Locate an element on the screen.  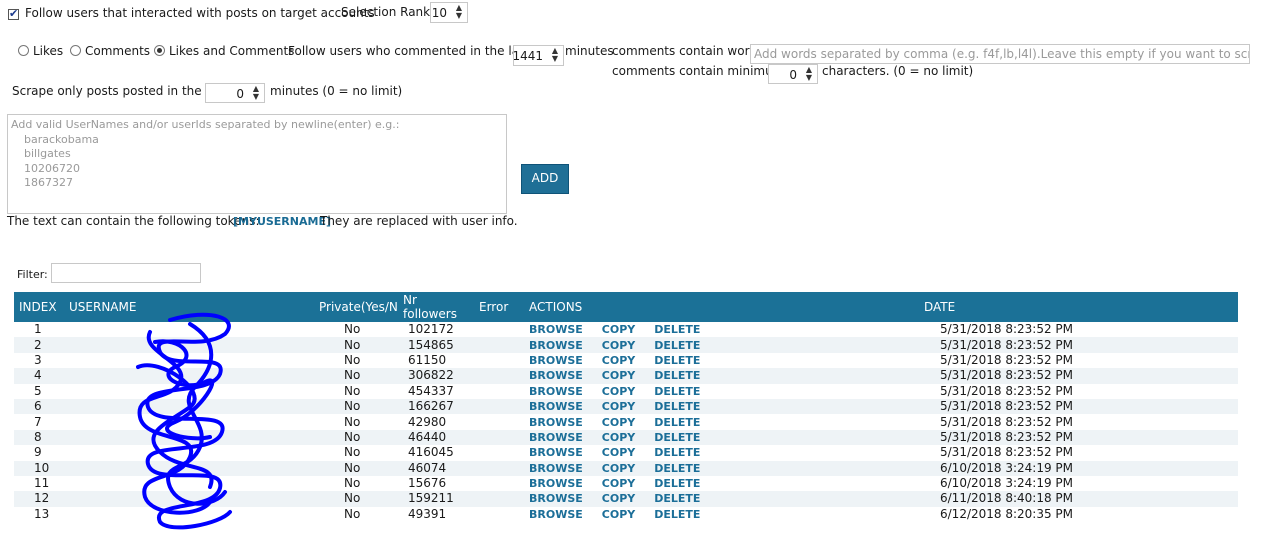
cell-followers: 46440 is located at coordinates (427, 436).